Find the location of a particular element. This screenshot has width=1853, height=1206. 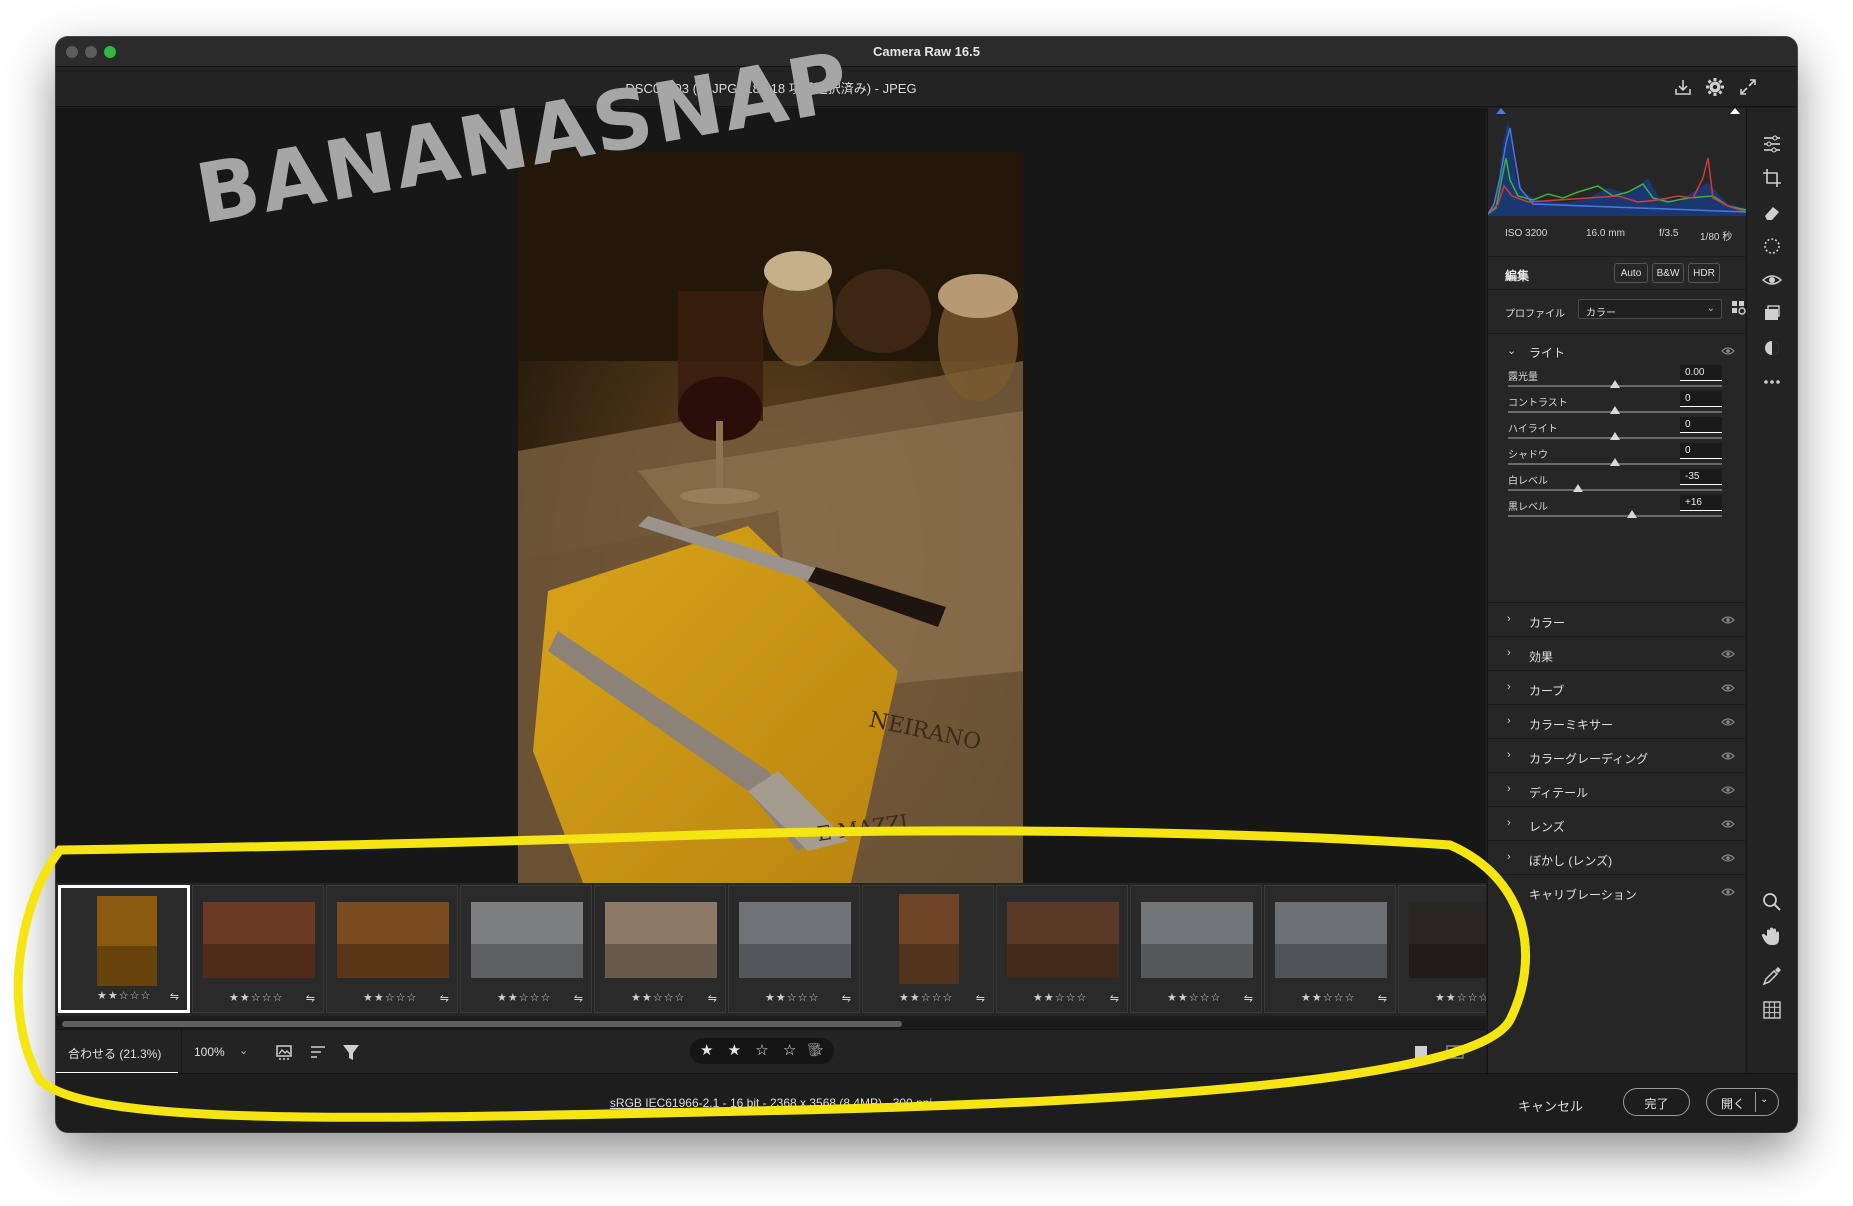

chevron-down-icon: ⌄ is located at coordinates (1511, 350).